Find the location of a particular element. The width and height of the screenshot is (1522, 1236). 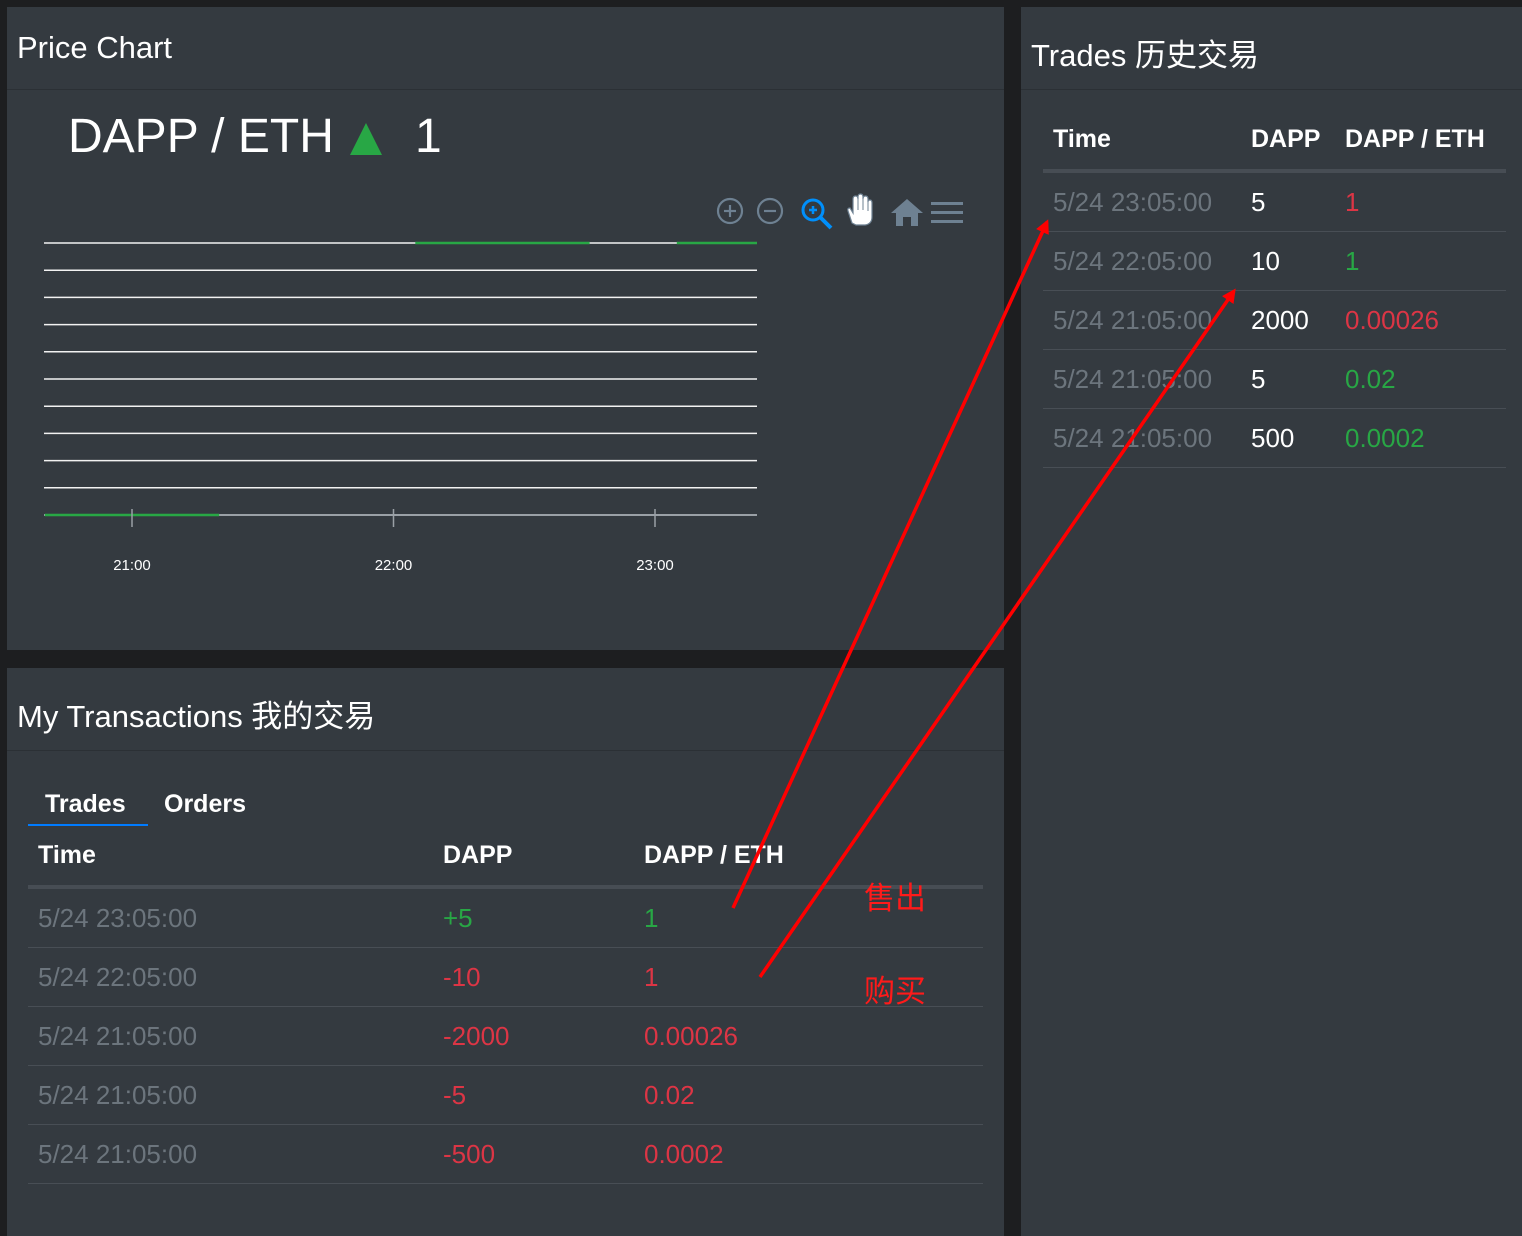

table-row: 5/24 22:05:00 10 1 is located at coordinates (1274, 261).